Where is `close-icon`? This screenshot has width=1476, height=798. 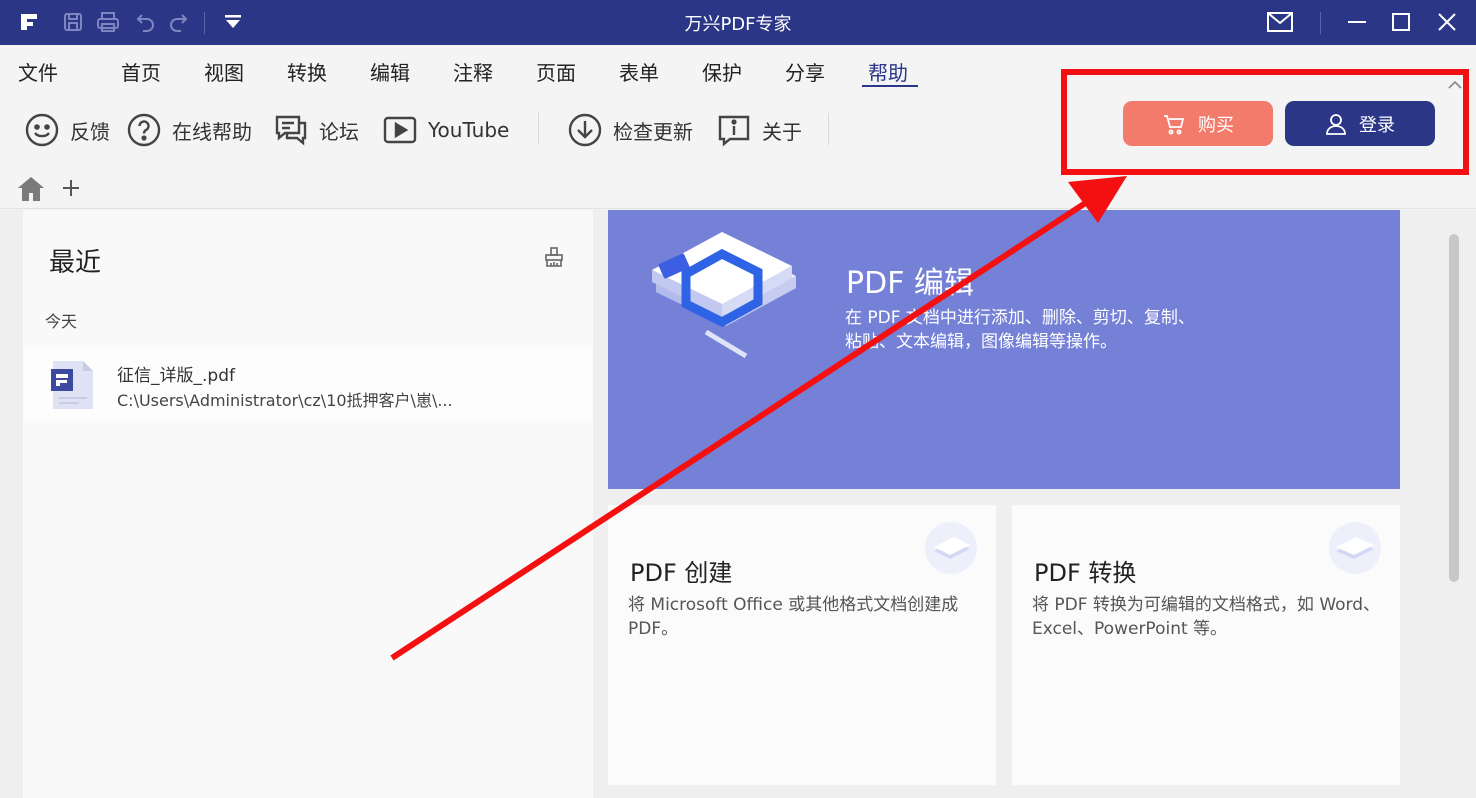
close-icon is located at coordinates (1447, 22).